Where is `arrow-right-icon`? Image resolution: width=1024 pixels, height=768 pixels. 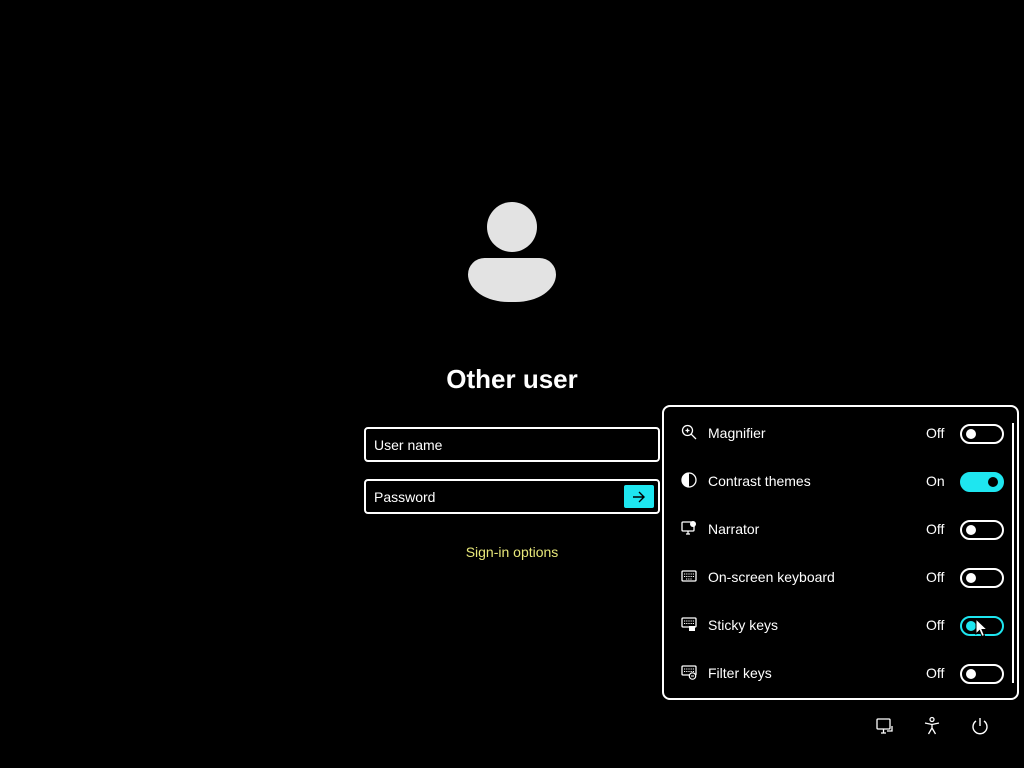 arrow-right-icon is located at coordinates (639, 496).